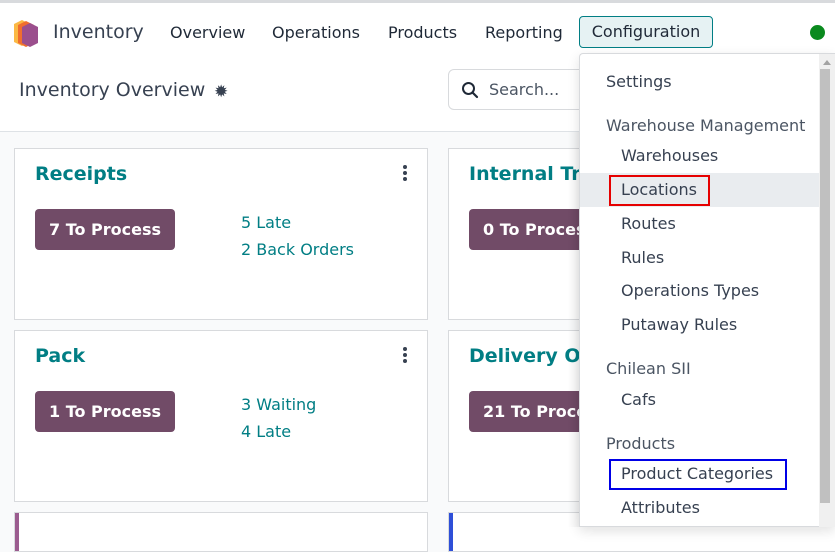 This screenshot has height=552, width=835. What do you see at coordinates (98, 32) in the screenshot?
I see `app-name: Inventory` at bounding box center [98, 32].